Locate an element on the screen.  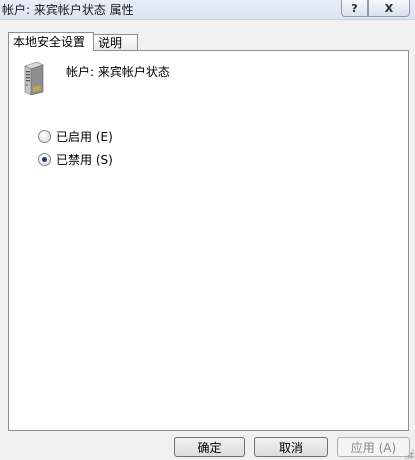
tab-label: 本地安全设置 is located at coordinates (49, 42).